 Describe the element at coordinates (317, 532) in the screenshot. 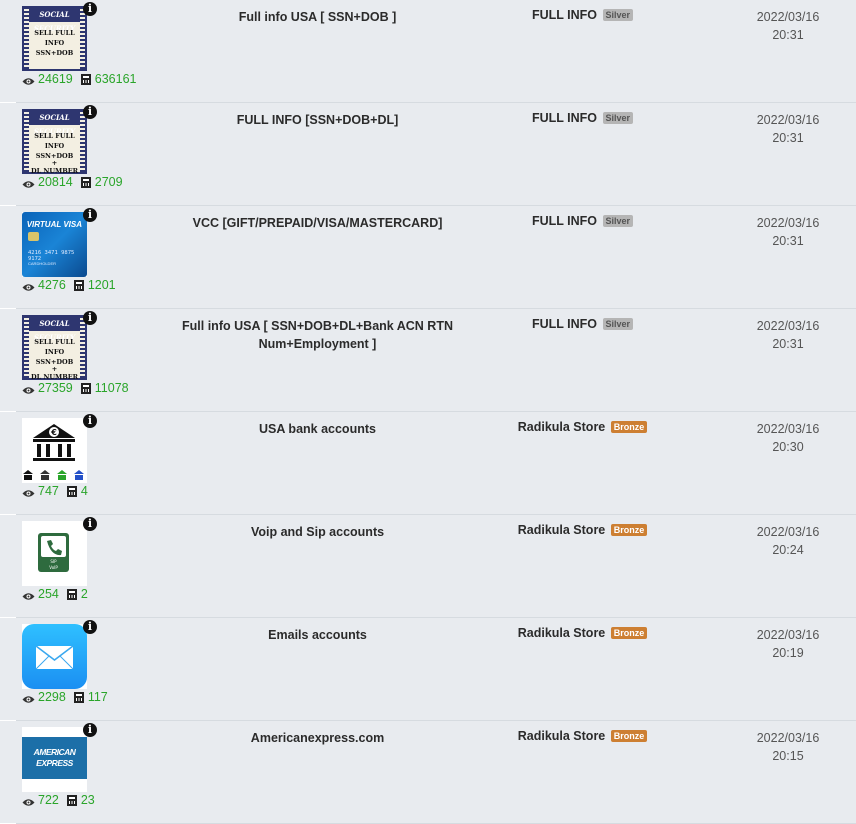

I see `product-title: Voip and Sip accounts` at that location.